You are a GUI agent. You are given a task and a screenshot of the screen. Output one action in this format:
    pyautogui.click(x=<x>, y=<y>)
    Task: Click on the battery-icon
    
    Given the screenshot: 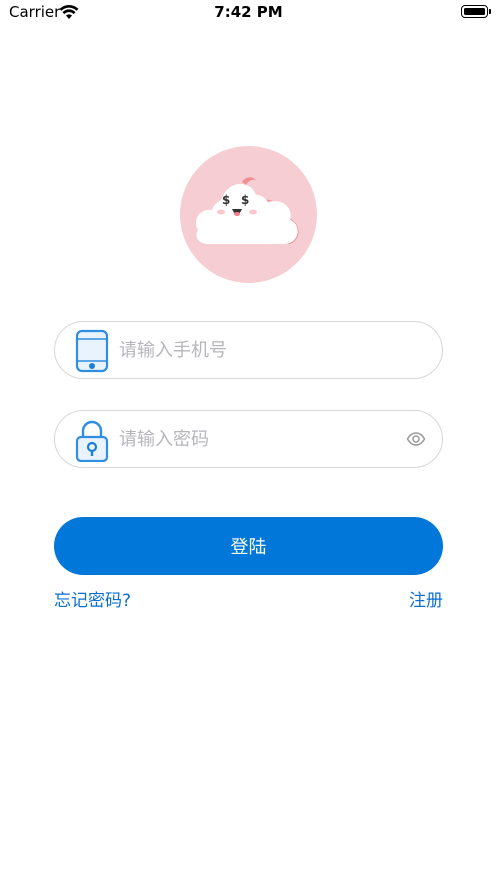 What is the action you would take?
    pyautogui.click(x=474, y=11)
    